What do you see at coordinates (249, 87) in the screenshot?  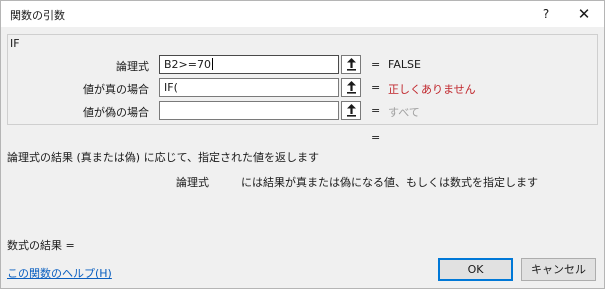 I see `arg-input-value-if-true: IF(` at bounding box center [249, 87].